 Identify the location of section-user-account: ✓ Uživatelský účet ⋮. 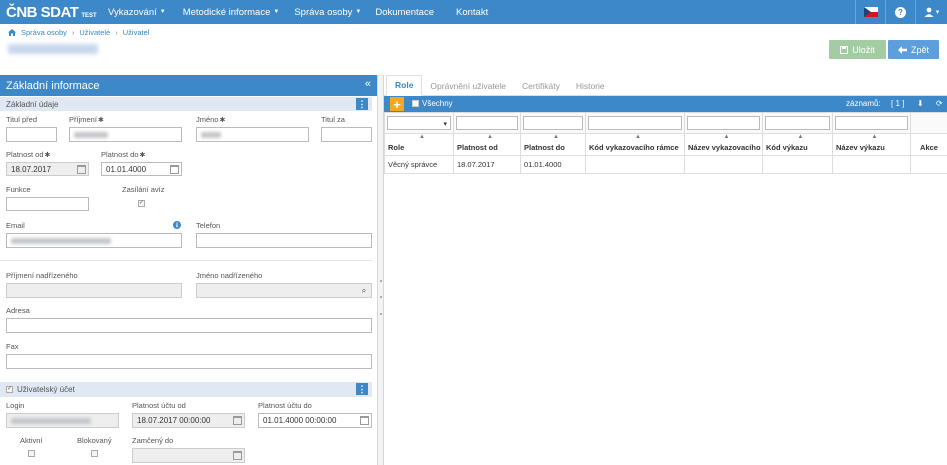
(186, 389).